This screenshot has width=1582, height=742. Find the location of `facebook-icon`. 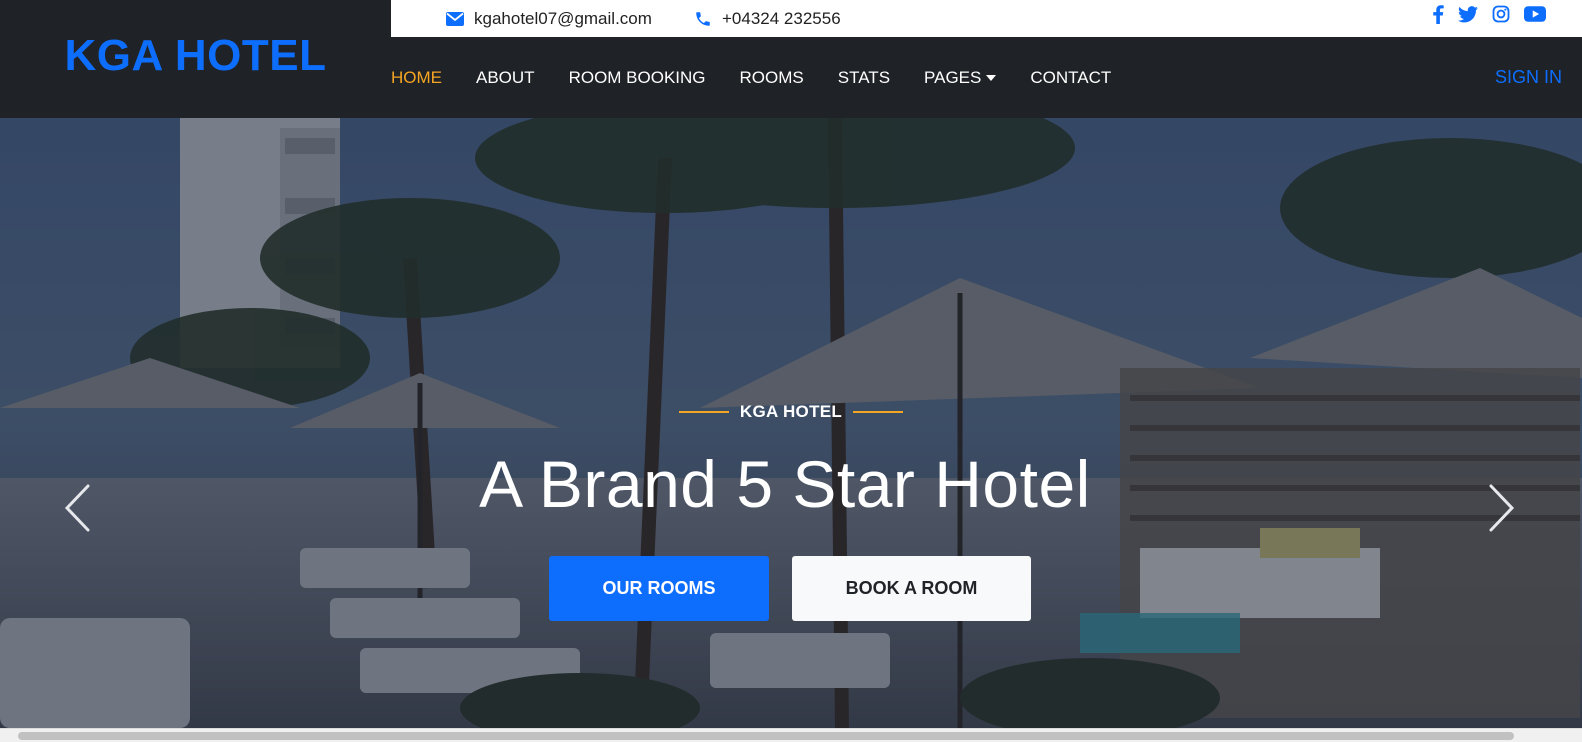

facebook-icon is located at coordinates (1438, 14).